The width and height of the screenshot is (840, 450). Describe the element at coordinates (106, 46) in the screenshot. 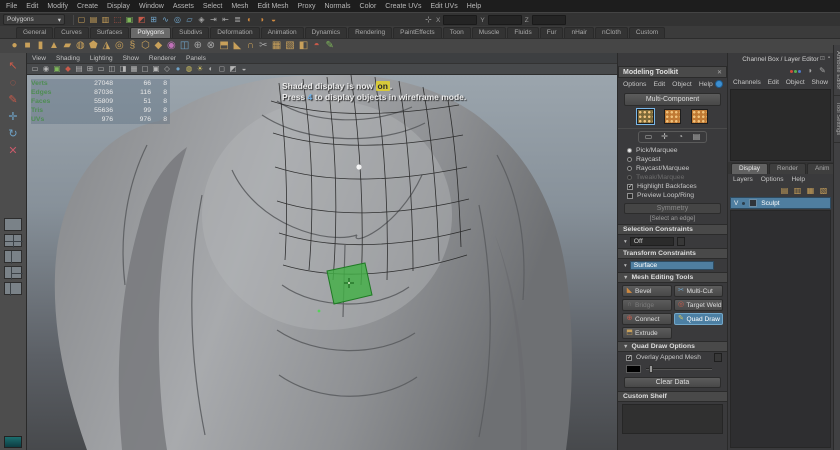

I see `poly-pyramid-icon: ◮` at that location.